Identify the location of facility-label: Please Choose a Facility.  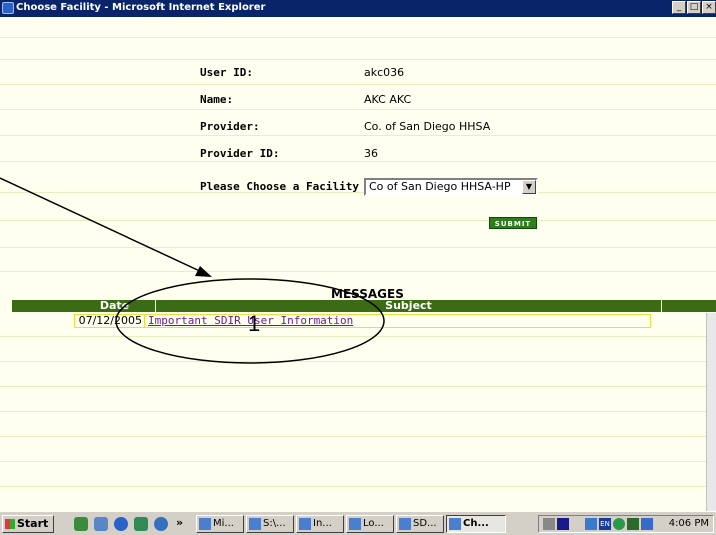
(279, 186).